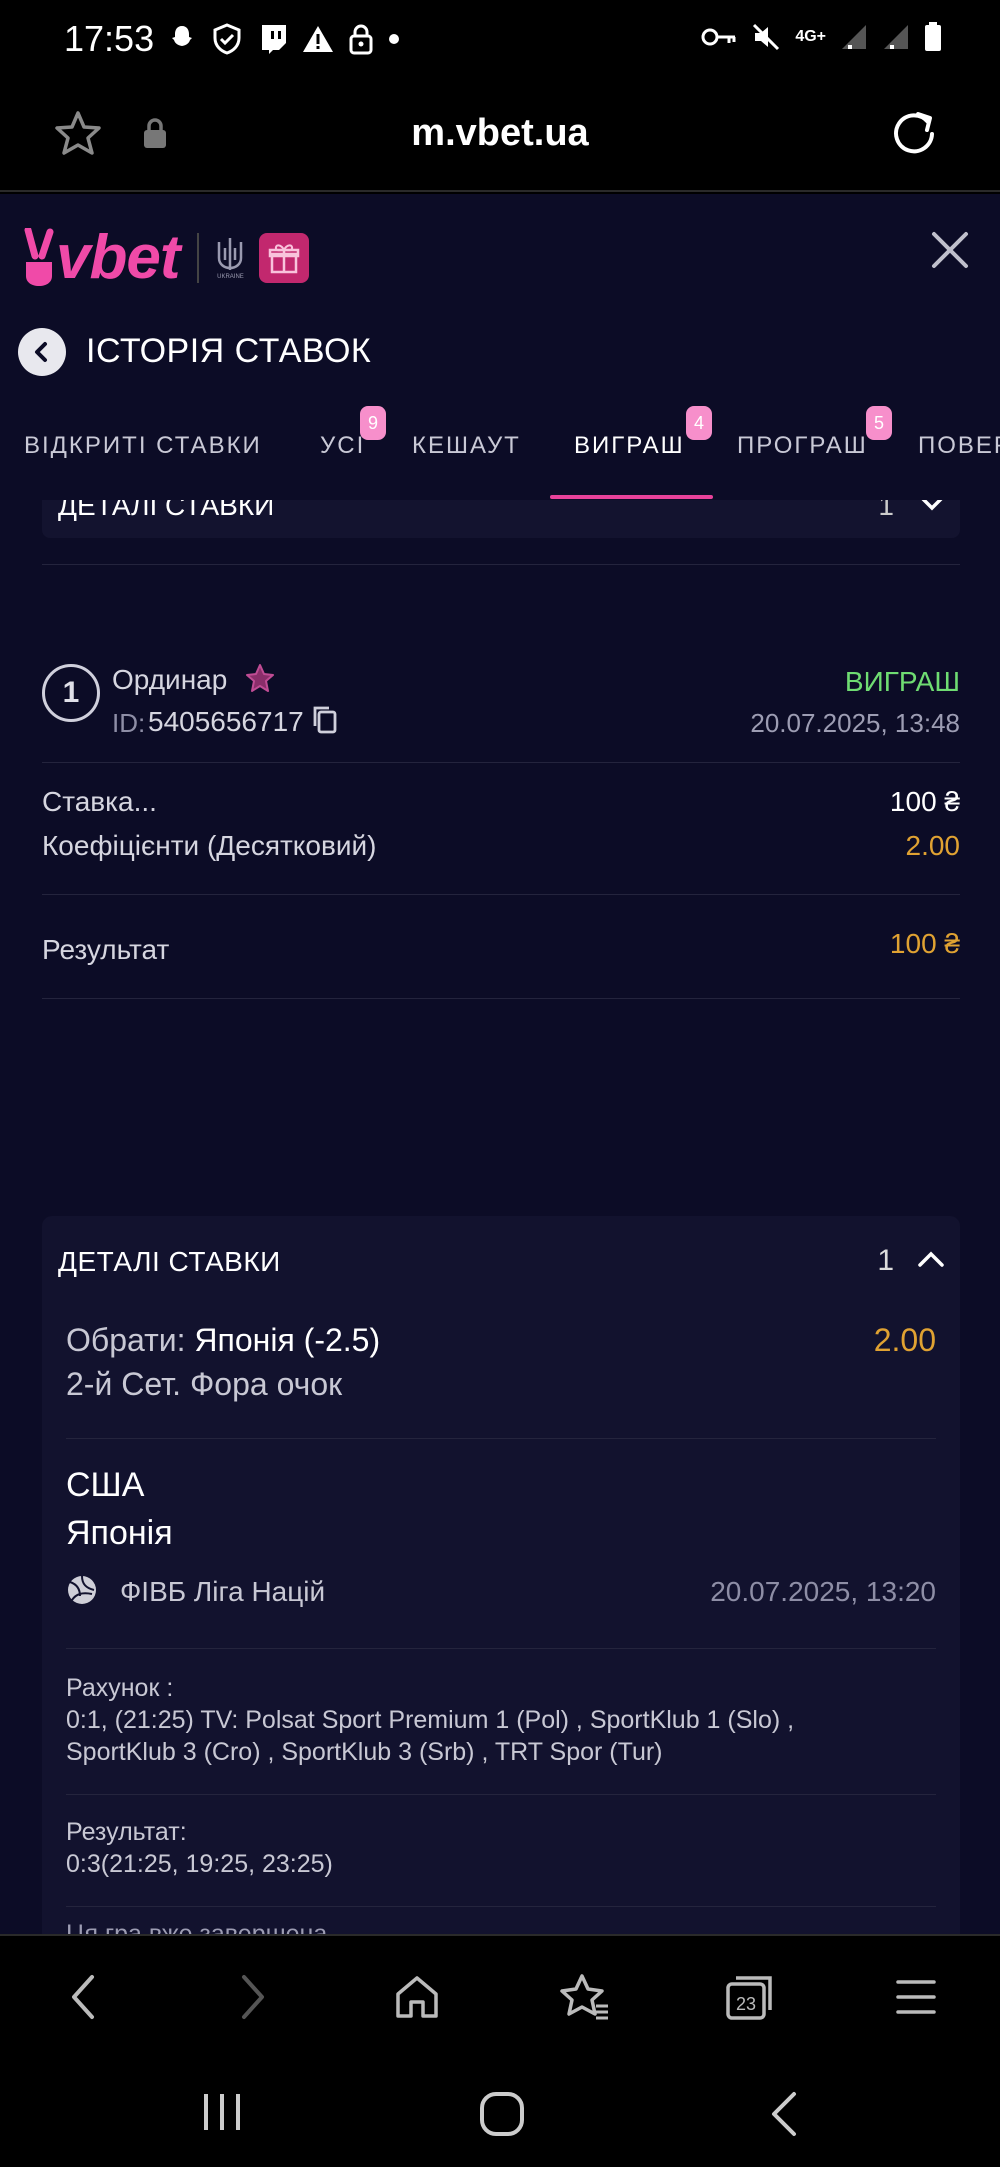 The image size is (1000, 2167). Describe the element at coordinates (394, 39) in the screenshot. I see `dot-icon` at that location.